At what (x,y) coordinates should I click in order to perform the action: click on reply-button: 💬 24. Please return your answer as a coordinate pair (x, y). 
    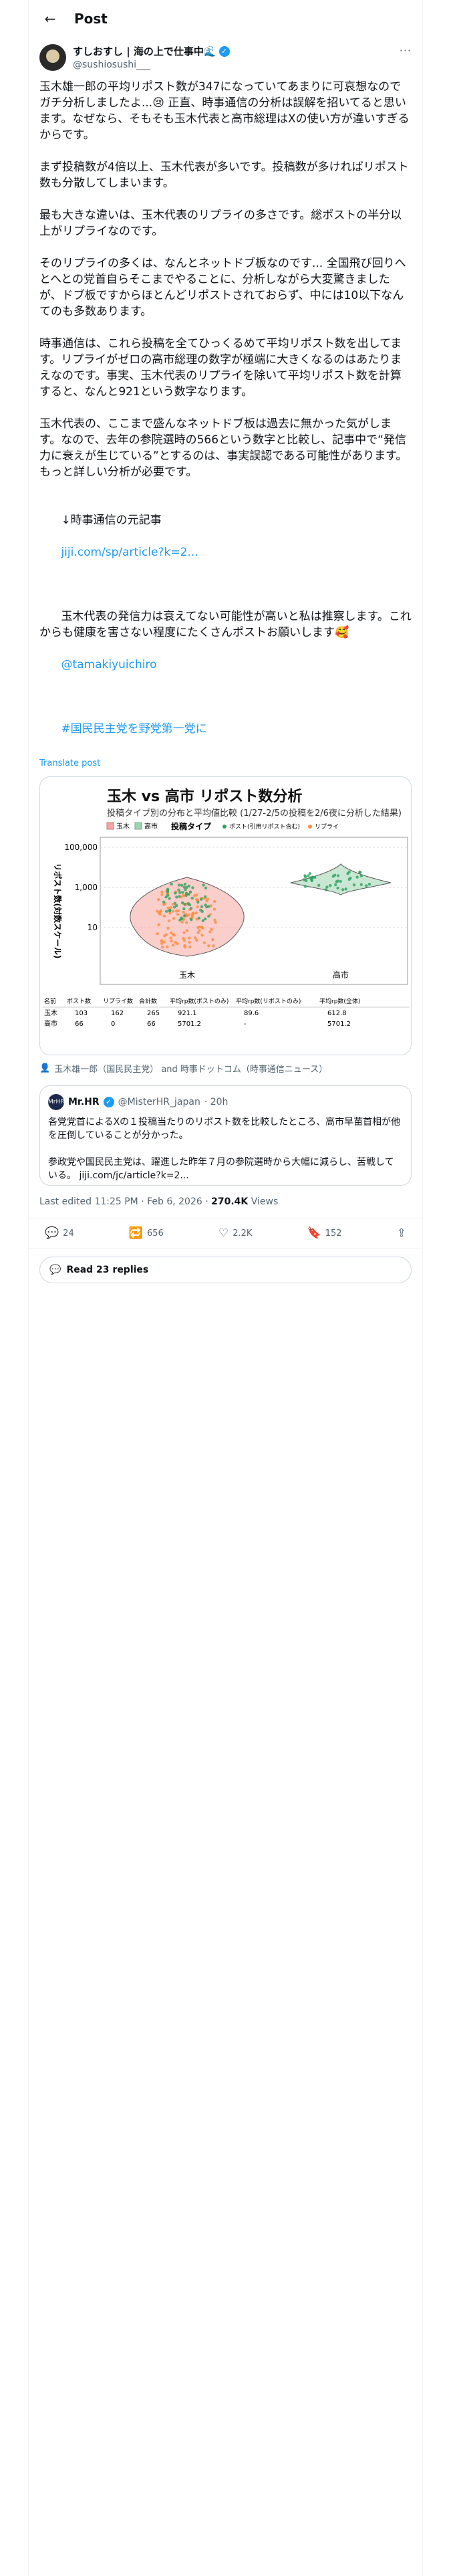
    Looking at the image, I should click on (59, 1233).